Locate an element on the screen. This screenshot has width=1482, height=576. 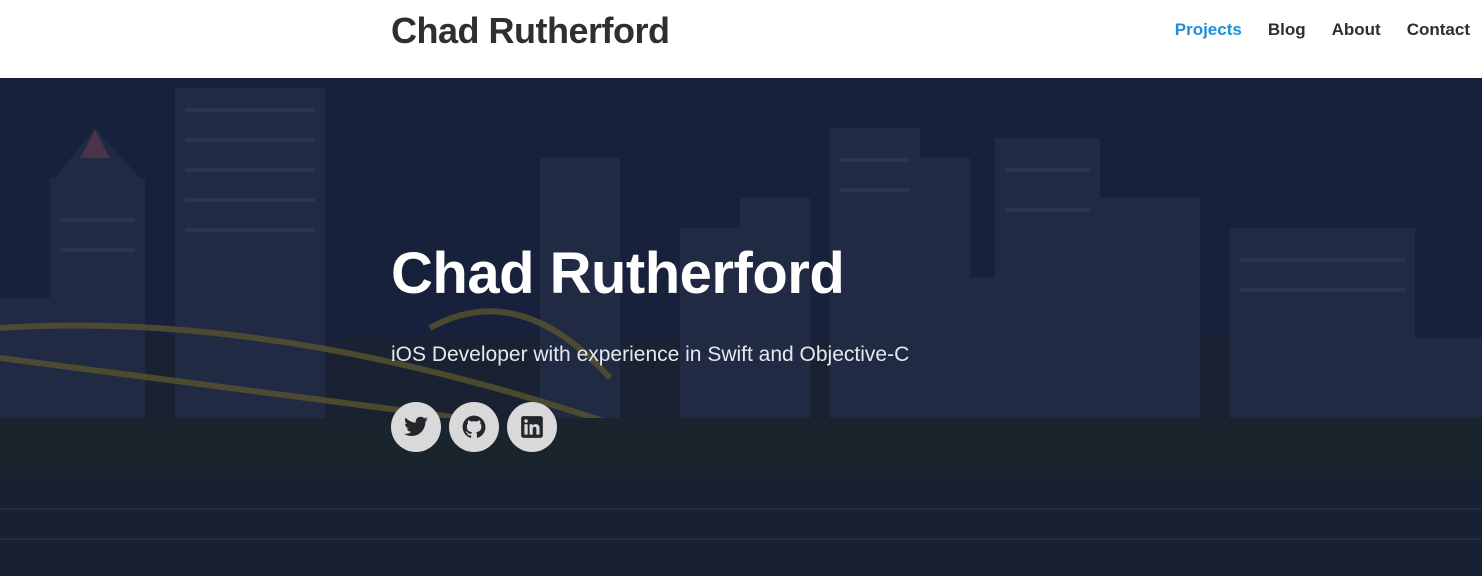
main-nav: Projects Blog About Contact is located at coordinates (1322, 30).